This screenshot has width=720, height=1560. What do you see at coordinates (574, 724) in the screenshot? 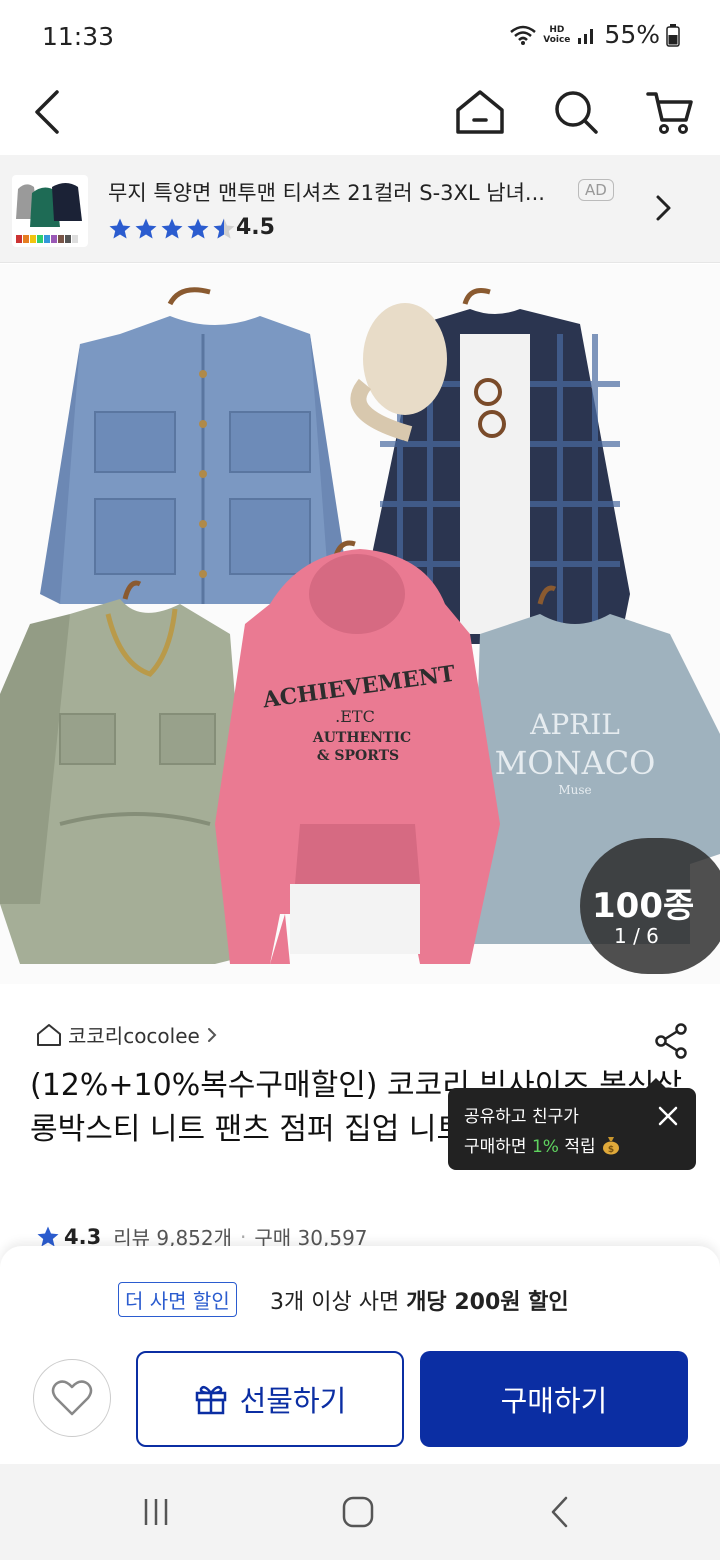
I see `sweatshirt-print-april: APRIL` at bounding box center [574, 724].